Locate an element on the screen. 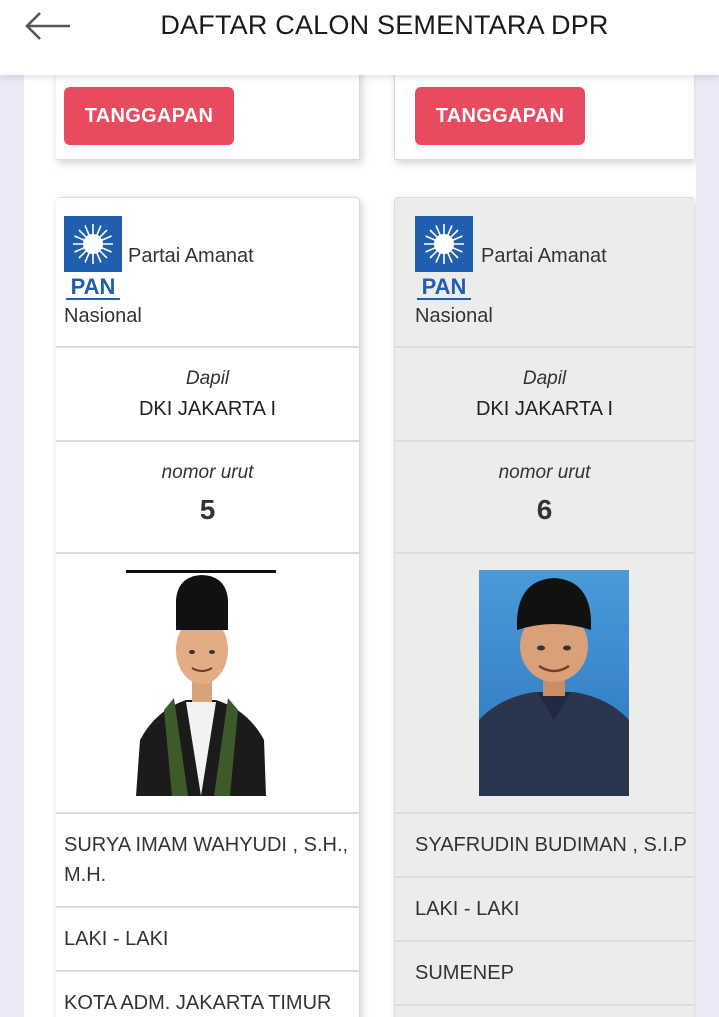 The width and height of the screenshot is (719, 1017). candidate-name: SURYA IMAM WAHYUDI , S.H., M.H. is located at coordinates (206, 860).